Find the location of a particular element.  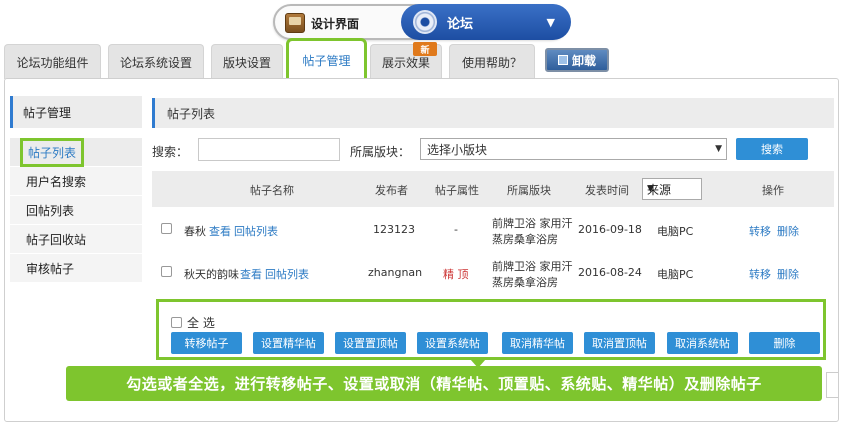

forum-app-label: 论坛 is located at coordinates (460, 24).